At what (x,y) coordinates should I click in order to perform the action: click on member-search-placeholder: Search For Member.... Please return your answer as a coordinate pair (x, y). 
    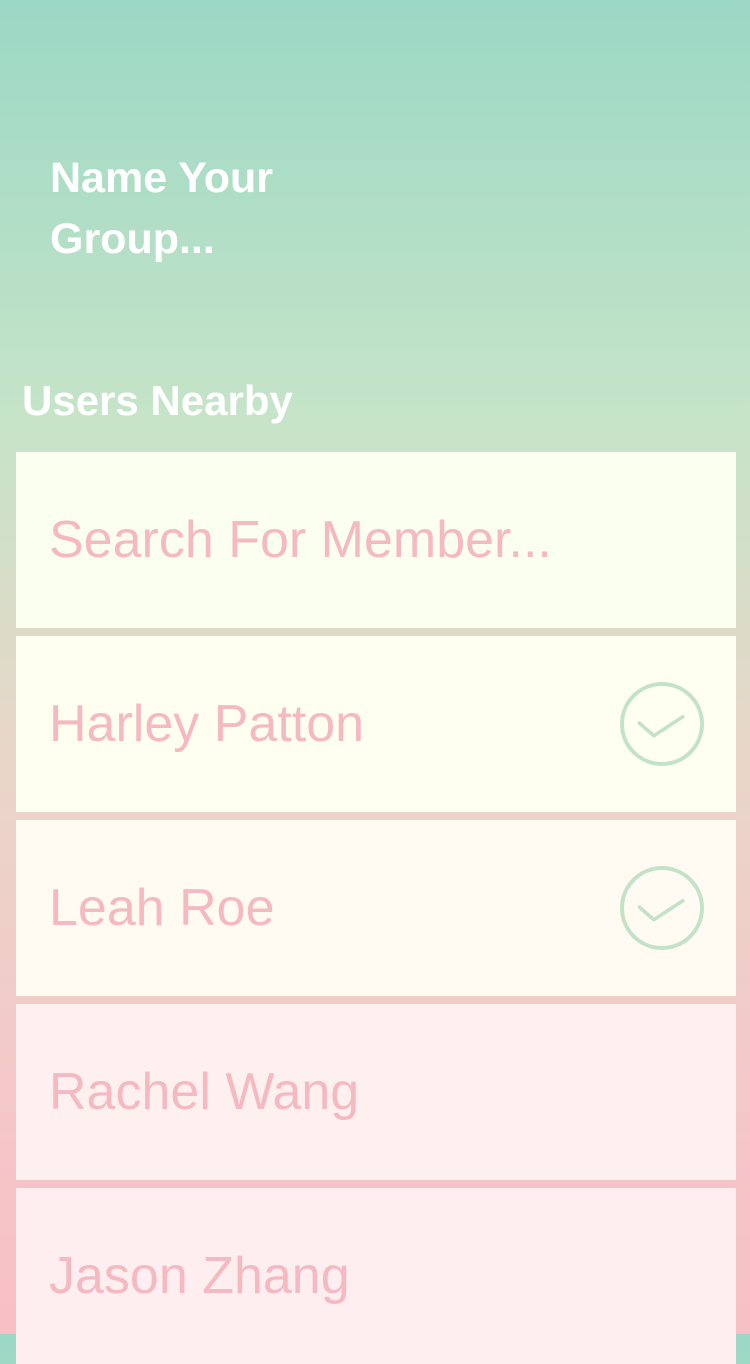
    Looking at the image, I should click on (300, 540).